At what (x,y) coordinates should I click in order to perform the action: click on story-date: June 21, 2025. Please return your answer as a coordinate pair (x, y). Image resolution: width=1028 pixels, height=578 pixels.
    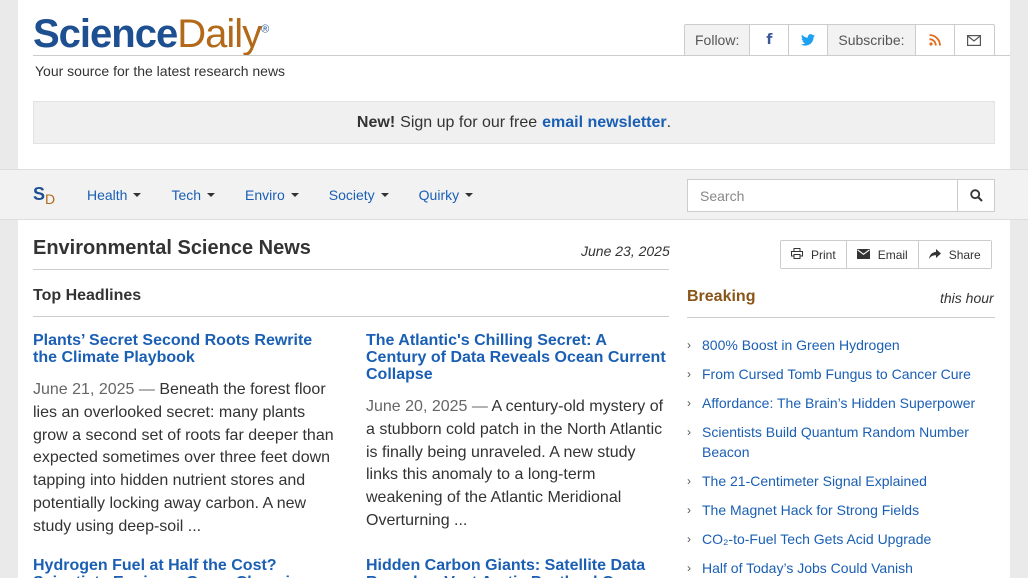
    Looking at the image, I should click on (84, 389).